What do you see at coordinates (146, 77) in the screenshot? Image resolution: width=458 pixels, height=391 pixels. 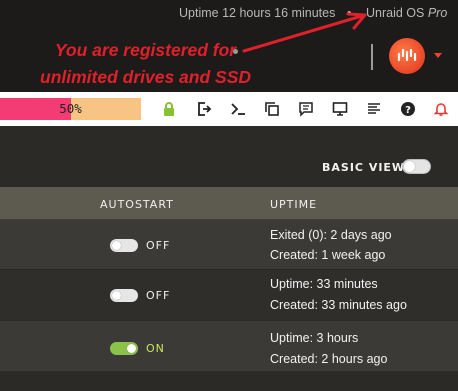 I see `promo-line-2: unlimited drives and SSD` at bounding box center [146, 77].